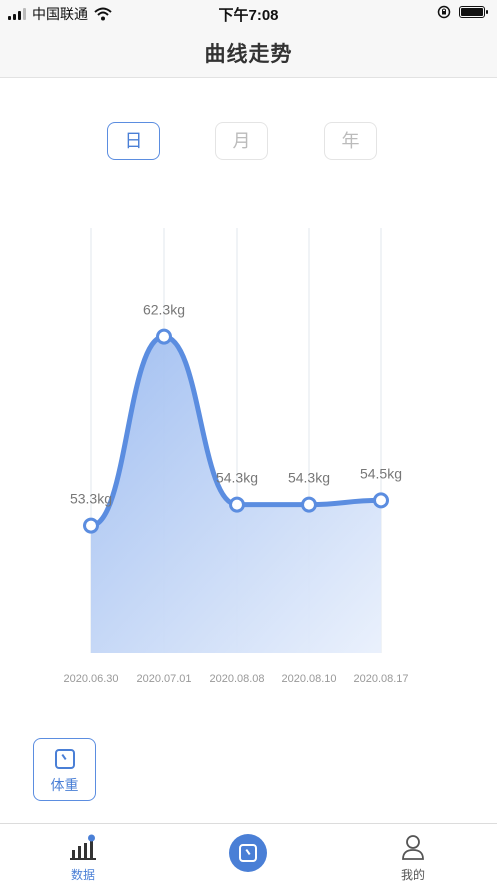  I want to click on orientation-lock-icon, so click(444, 12).